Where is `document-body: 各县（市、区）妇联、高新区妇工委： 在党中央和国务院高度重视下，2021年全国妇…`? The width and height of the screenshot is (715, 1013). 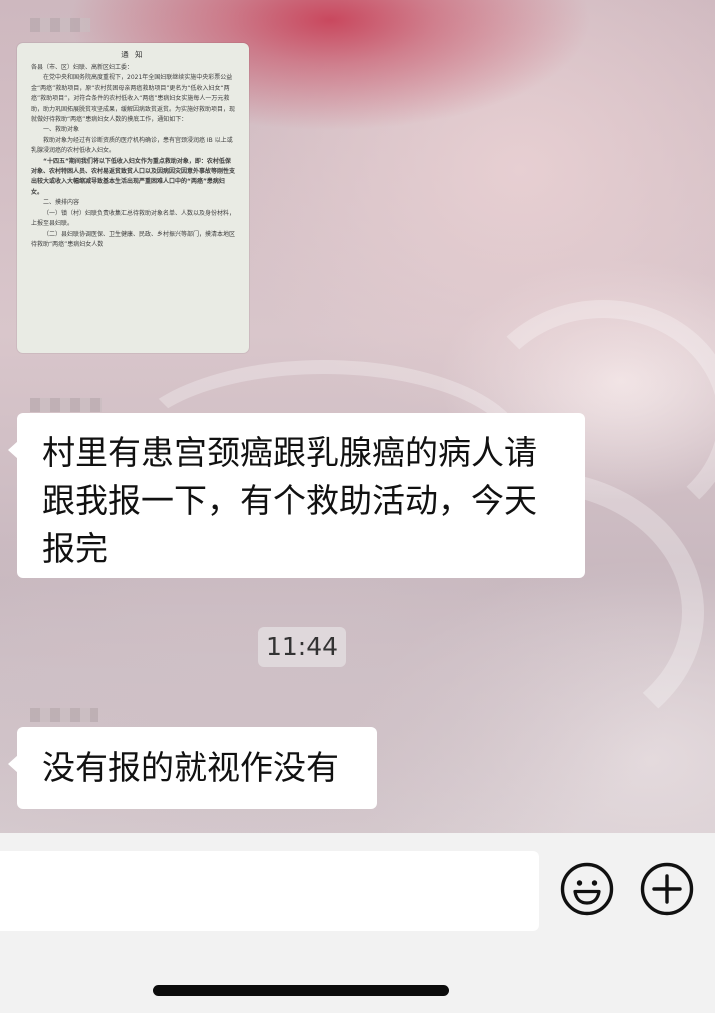 document-body: 各县（市、区）妇联、高新区妇工委： 在党中央和国务院高度重视下，2021年全国妇… is located at coordinates (133, 155).